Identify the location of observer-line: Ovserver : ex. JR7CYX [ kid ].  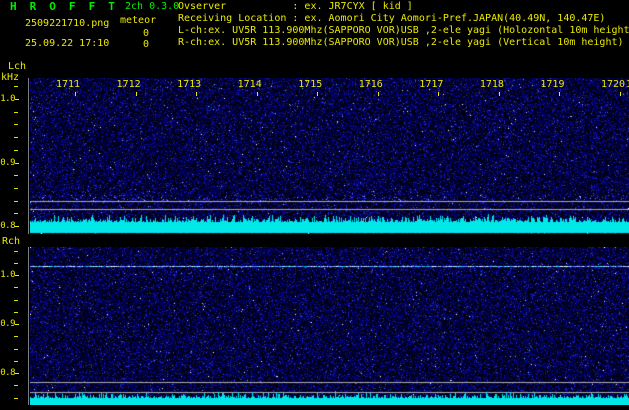
(295, 6).